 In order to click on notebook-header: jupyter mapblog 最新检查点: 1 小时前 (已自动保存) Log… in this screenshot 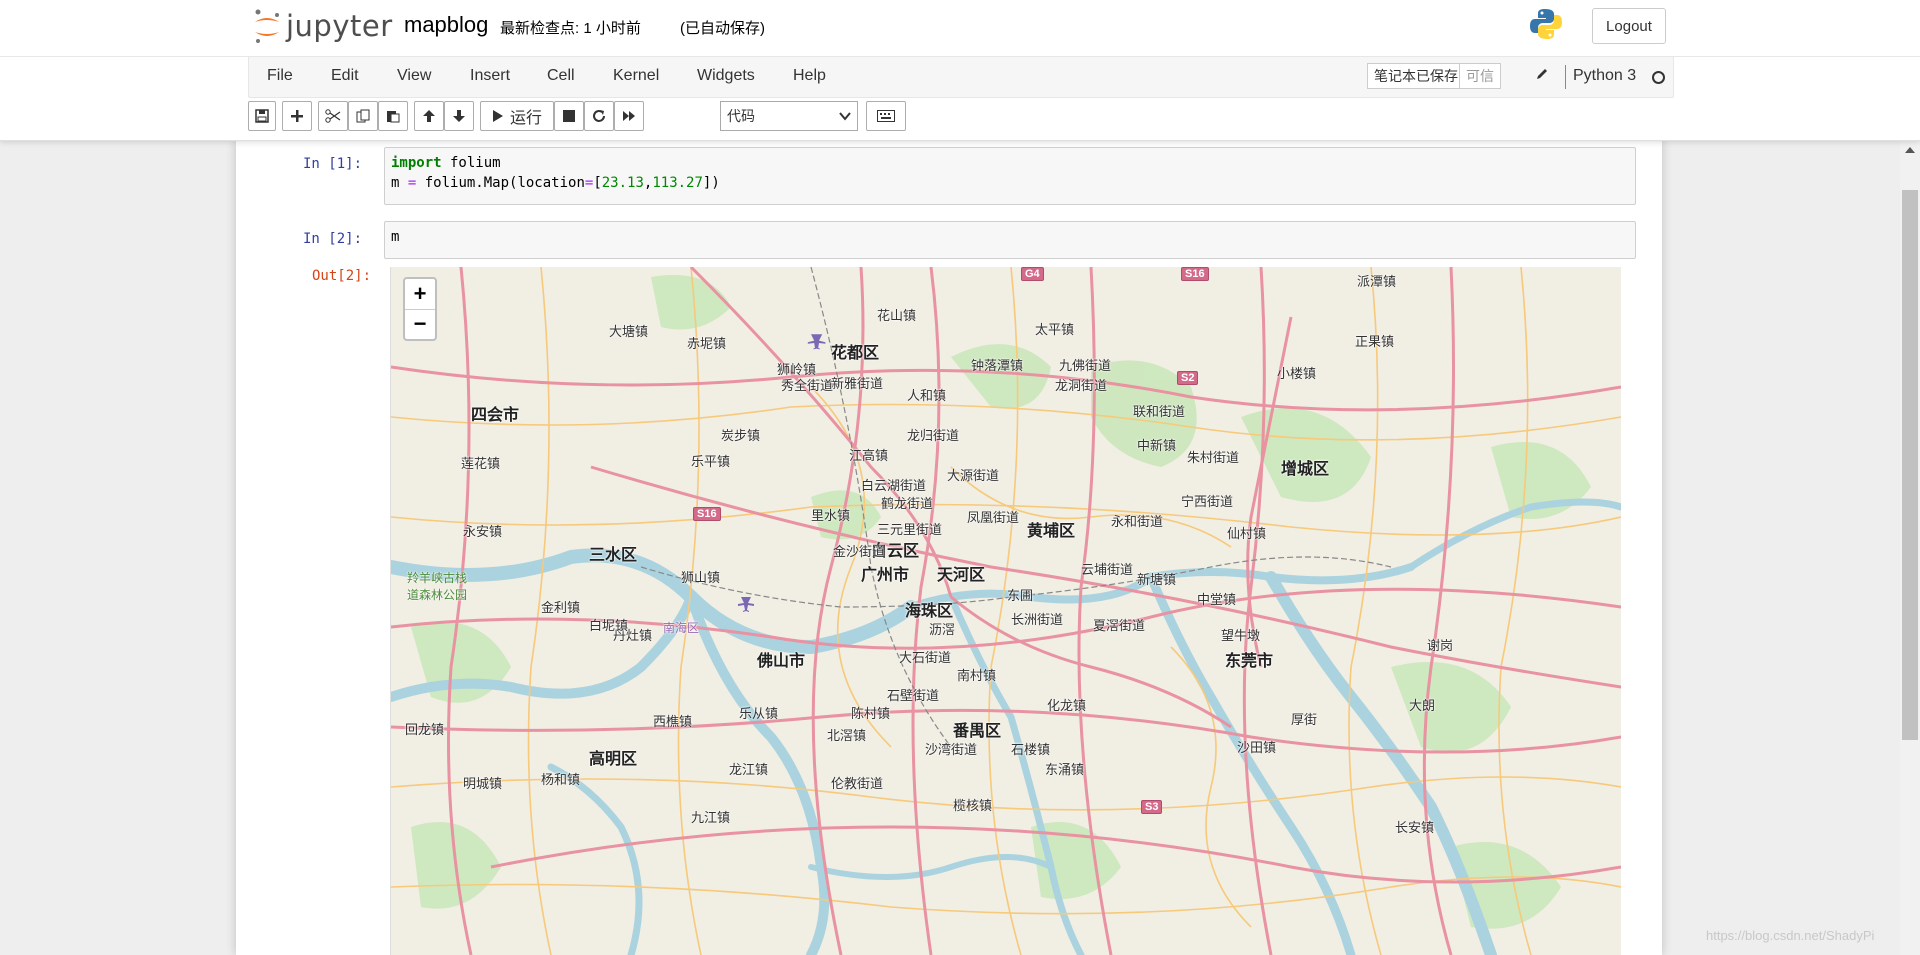, I will do `click(960, 70)`.